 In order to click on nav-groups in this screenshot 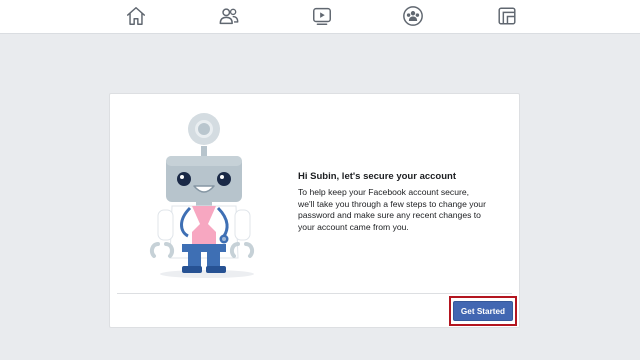, I will do `click(413, 16)`.